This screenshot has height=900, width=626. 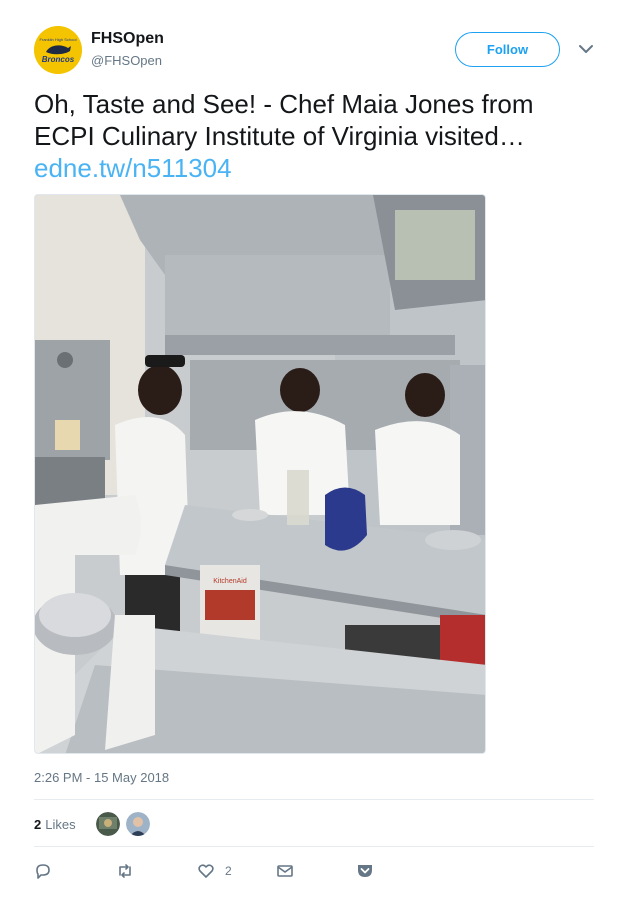 I want to click on retweet-button, so click(x=125, y=871).